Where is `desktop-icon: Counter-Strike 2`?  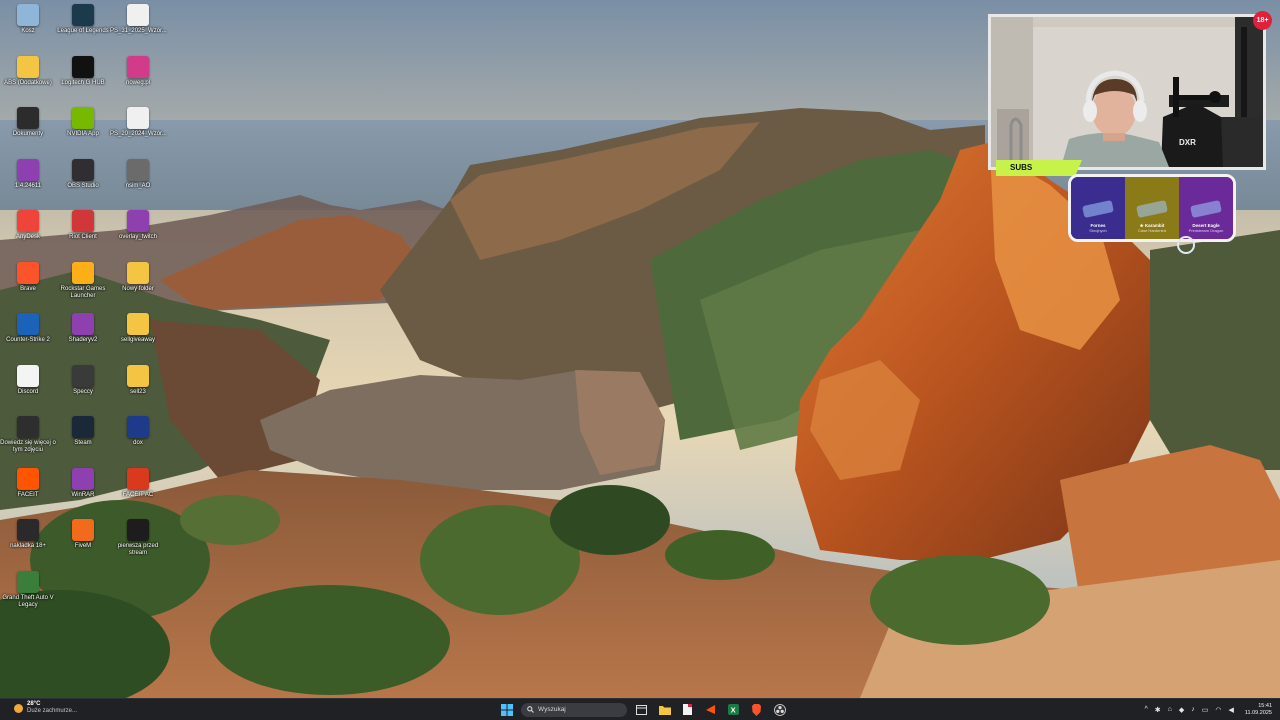
desktop-icon: Counter-Strike 2 is located at coordinates (28, 328).